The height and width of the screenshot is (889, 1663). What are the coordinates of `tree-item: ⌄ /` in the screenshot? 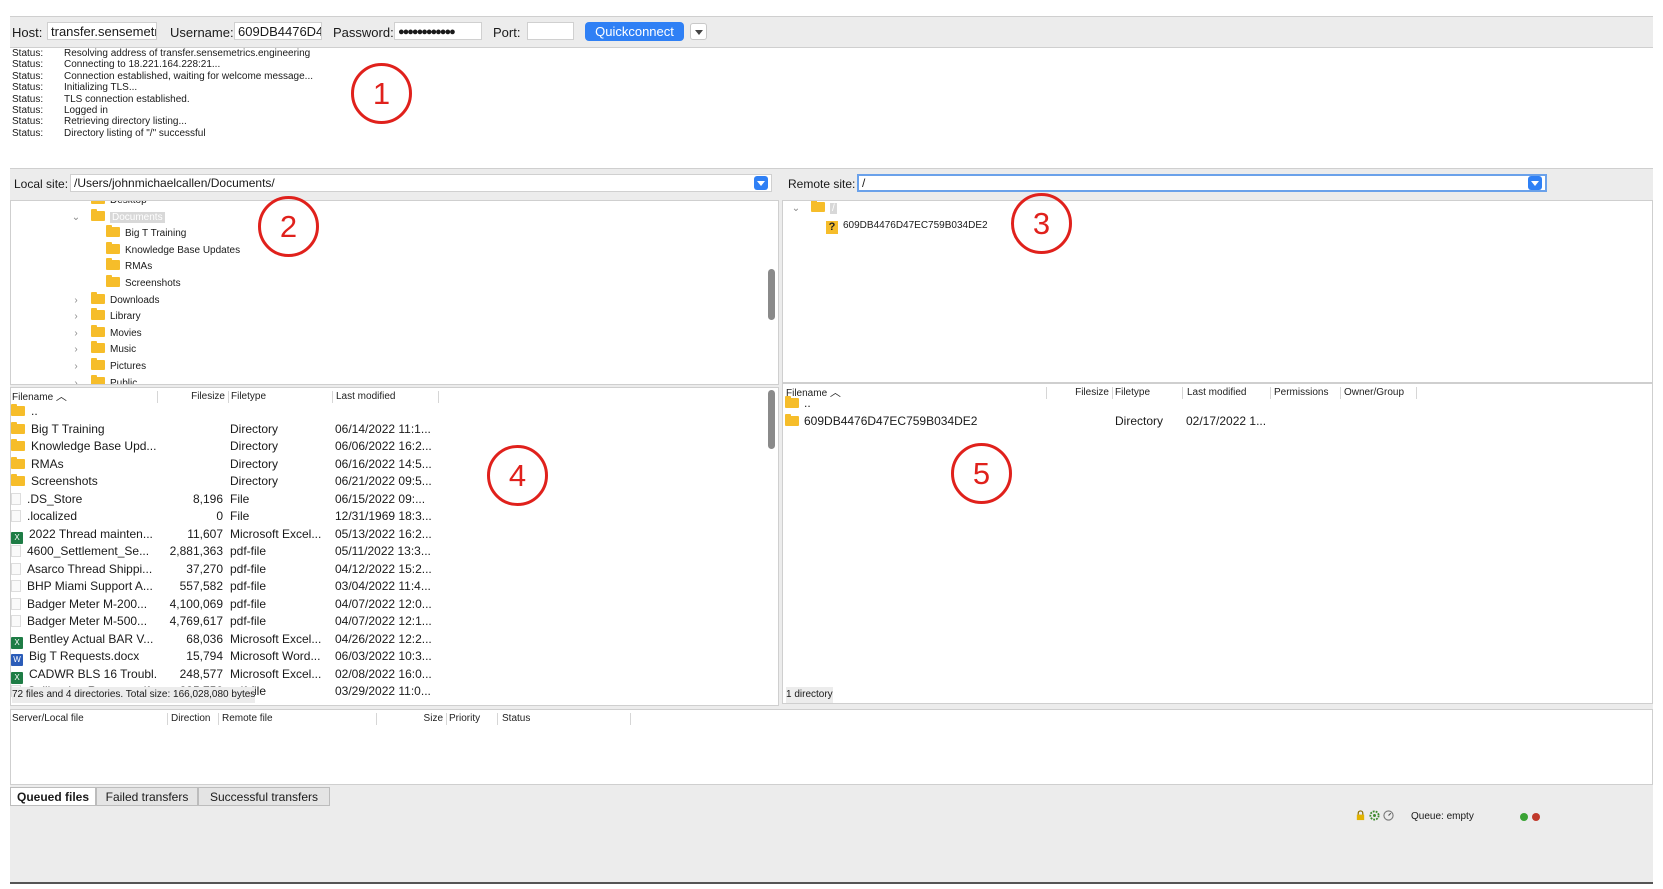 It's located at (814, 209).